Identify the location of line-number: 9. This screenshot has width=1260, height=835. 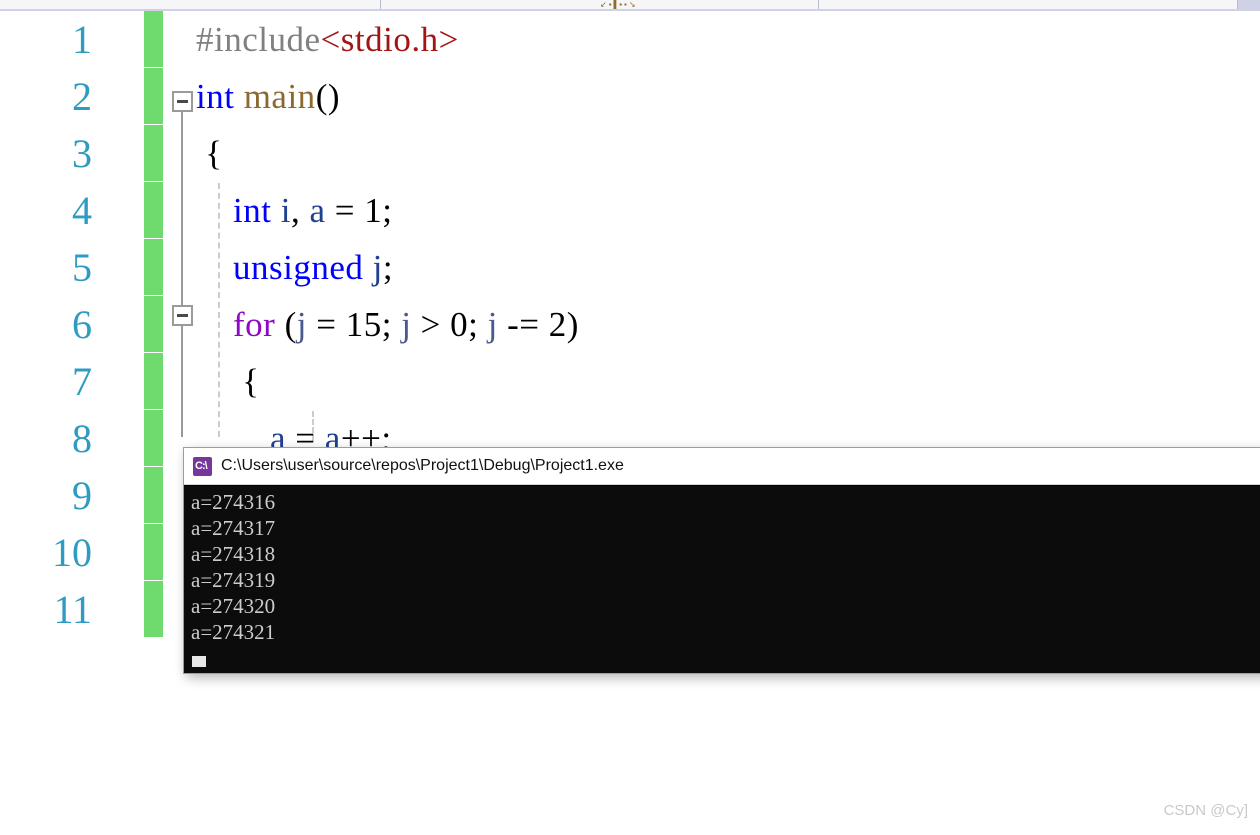
(82, 495).